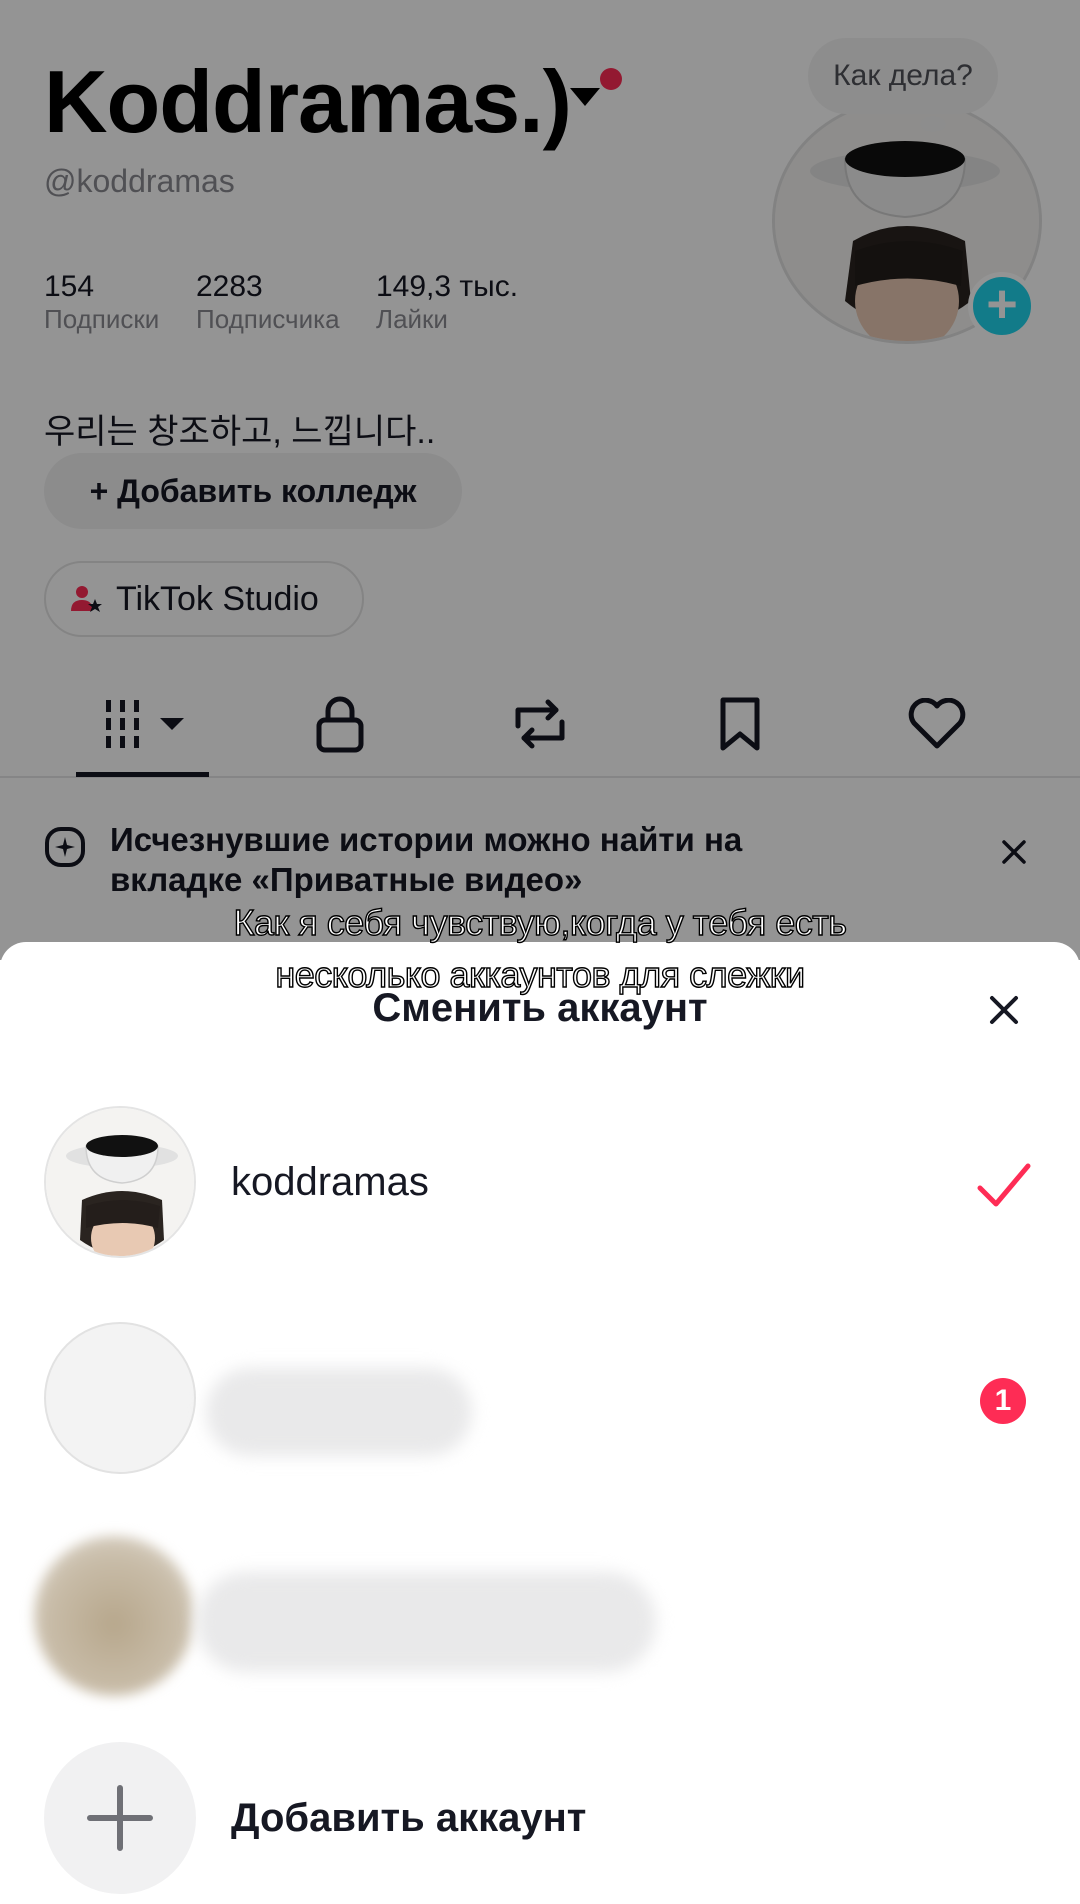 This screenshot has width=1080, height=1904. What do you see at coordinates (1003, 1401) in the screenshot?
I see `notification-count-badge: 1` at bounding box center [1003, 1401].